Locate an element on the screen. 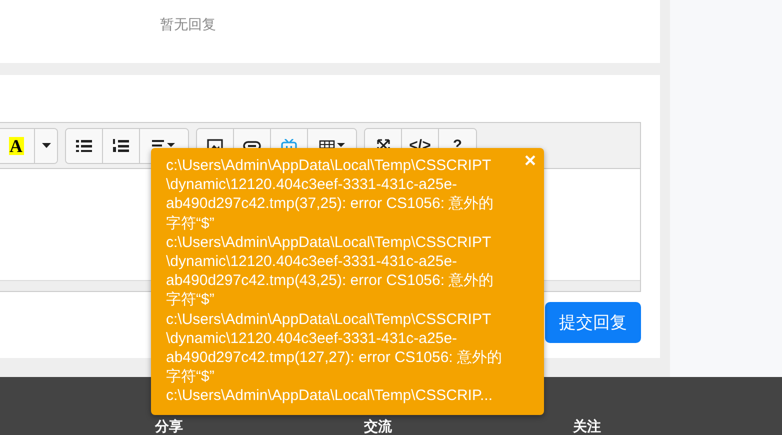  numbered-list-icon is located at coordinates (121, 145).